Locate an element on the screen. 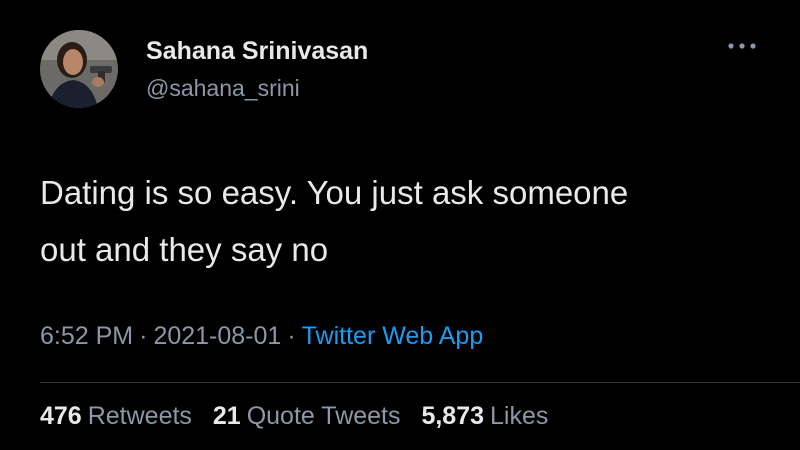  more-options-icon is located at coordinates (742, 46).